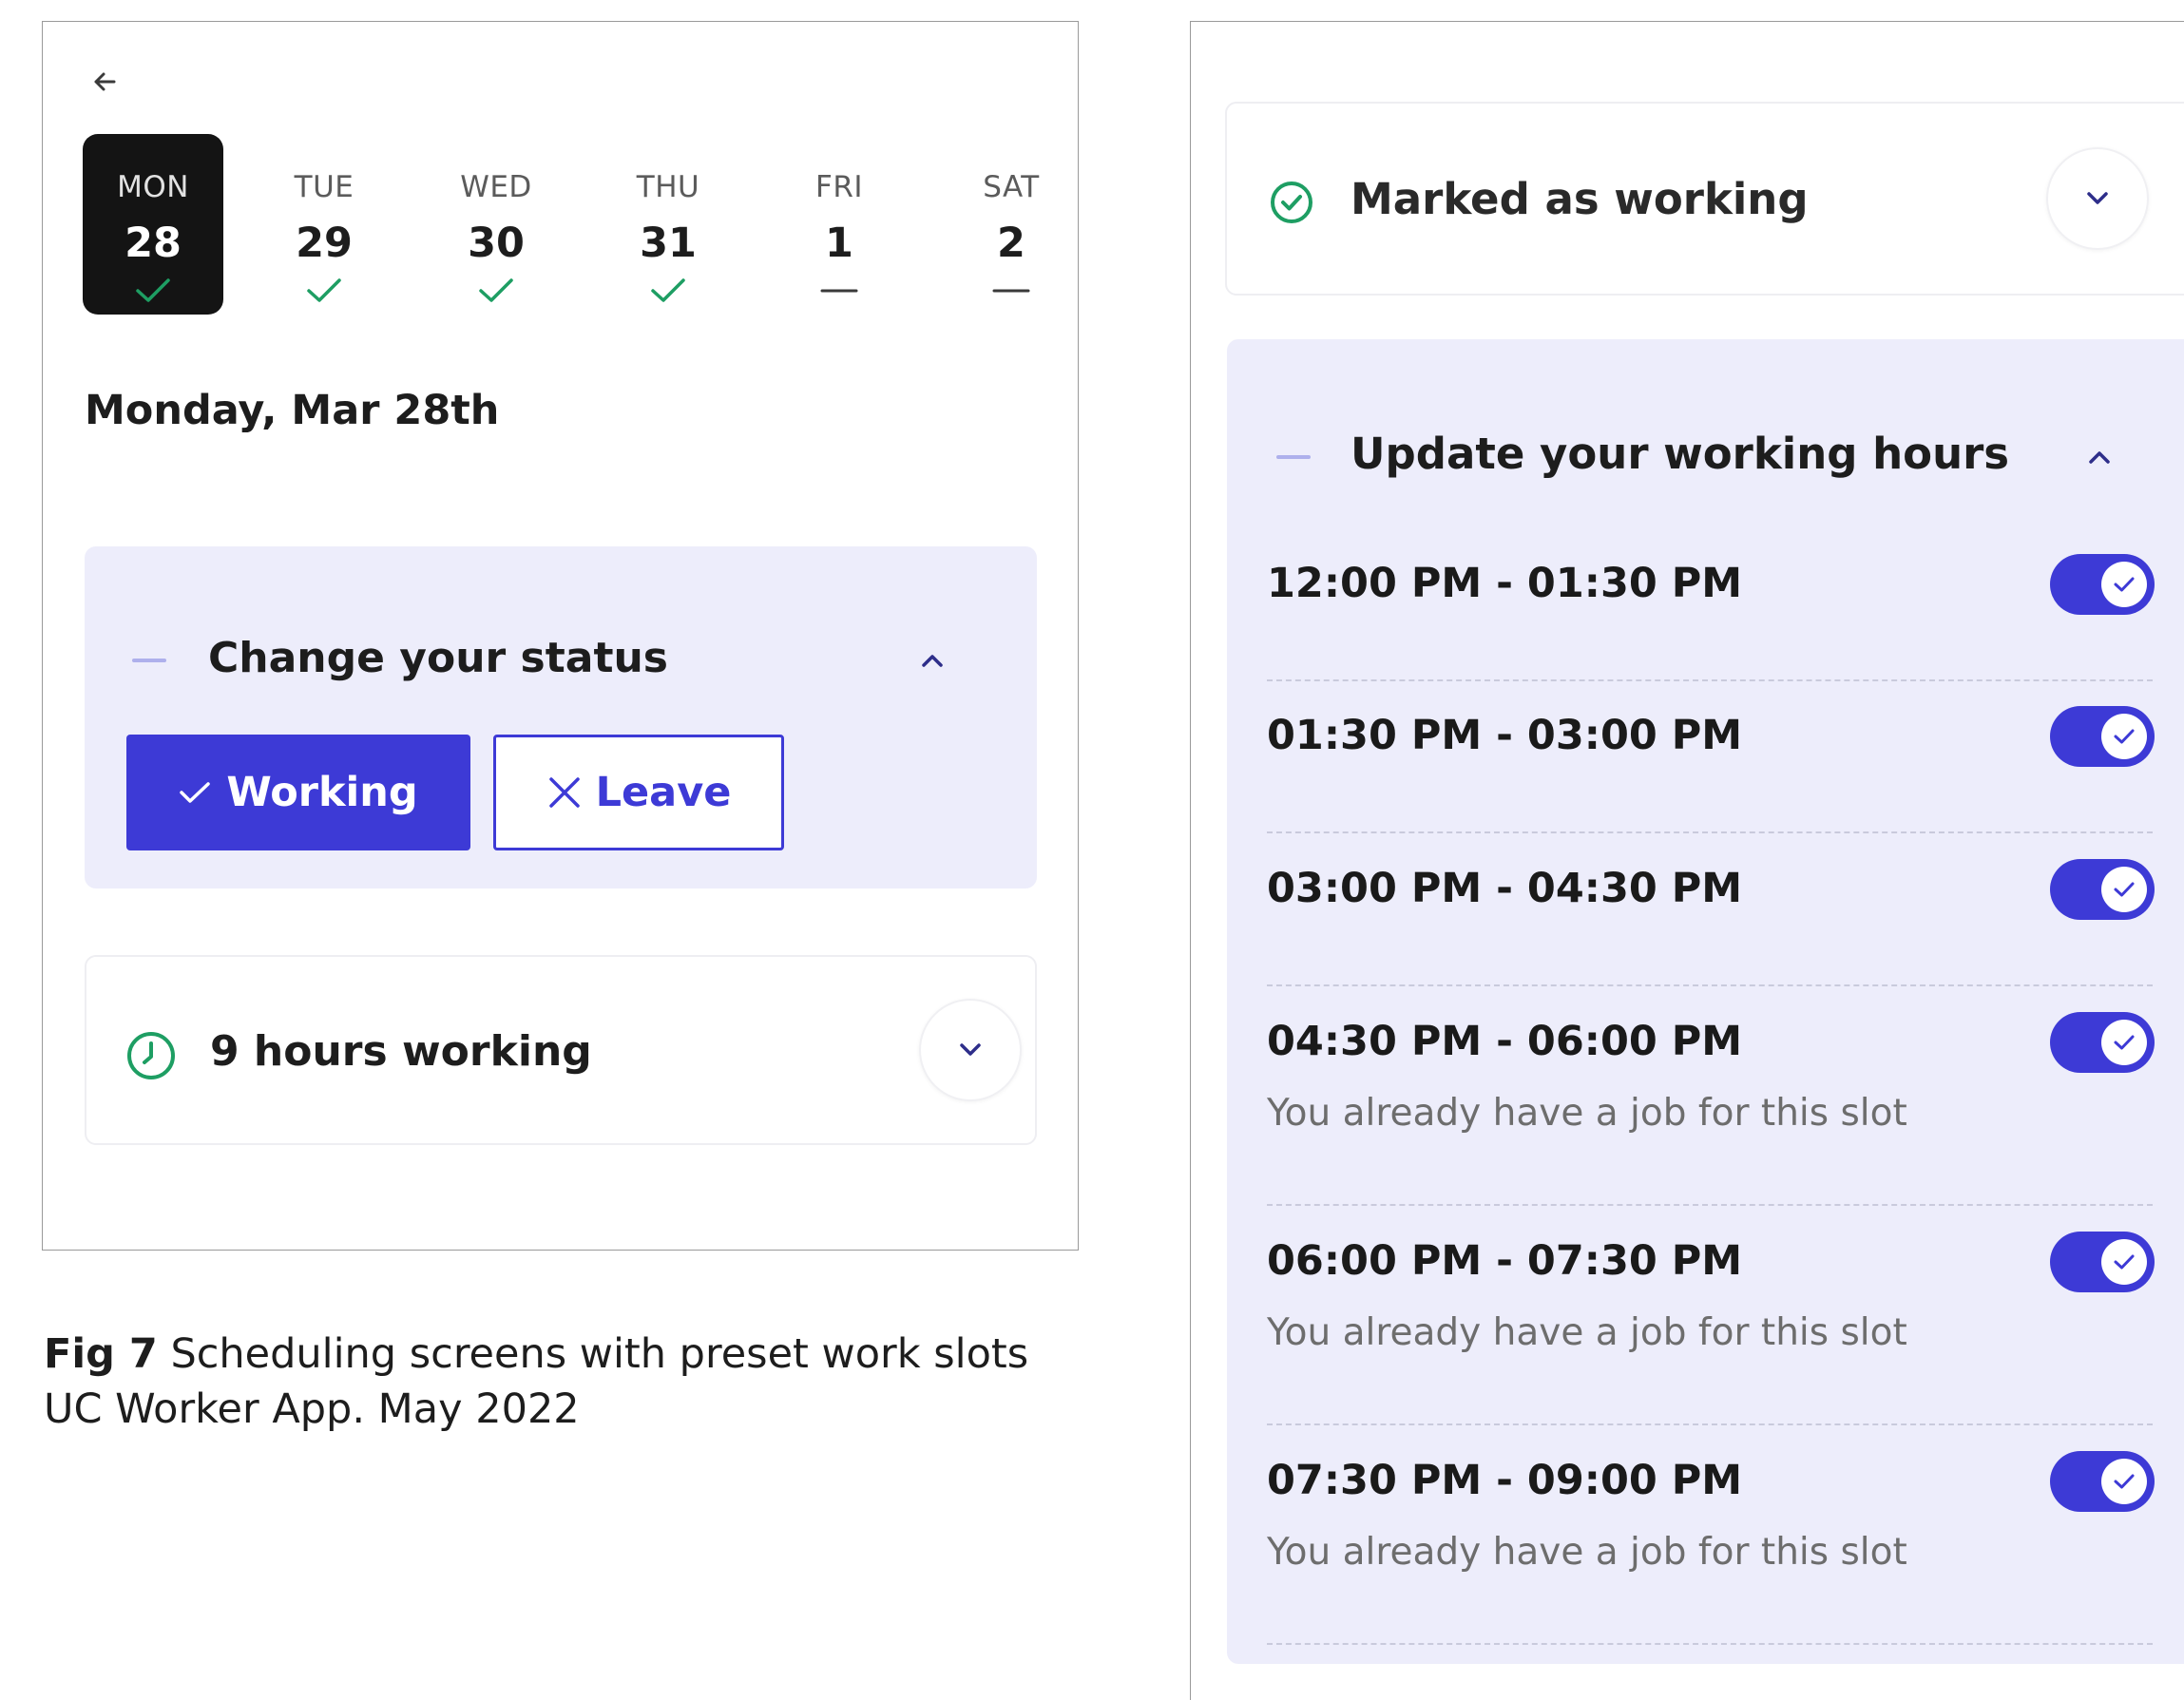  What do you see at coordinates (438, 658) in the screenshot?
I see `status-card-title: Change your status` at bounding box center [438, 658].